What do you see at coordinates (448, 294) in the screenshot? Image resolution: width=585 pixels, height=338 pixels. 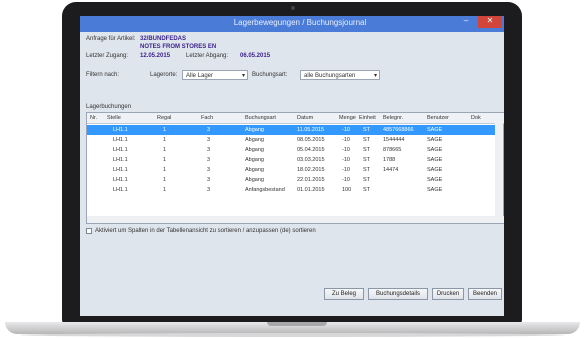 I see `drucken-button: Drucken` at bounding box center [448, 294].